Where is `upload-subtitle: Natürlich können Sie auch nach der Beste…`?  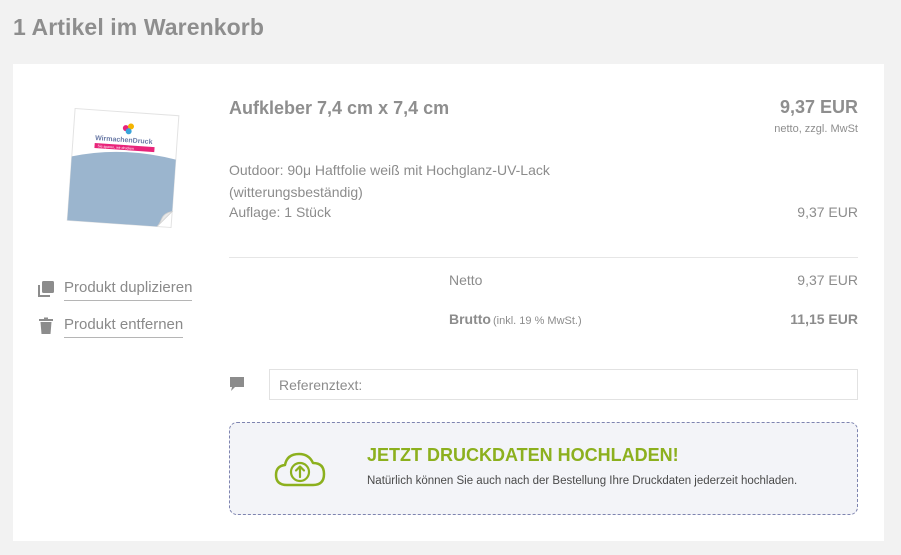
upload-subtitle: Natürlich können Sie auch nach der Beste… is located at coordinates (582, 481).